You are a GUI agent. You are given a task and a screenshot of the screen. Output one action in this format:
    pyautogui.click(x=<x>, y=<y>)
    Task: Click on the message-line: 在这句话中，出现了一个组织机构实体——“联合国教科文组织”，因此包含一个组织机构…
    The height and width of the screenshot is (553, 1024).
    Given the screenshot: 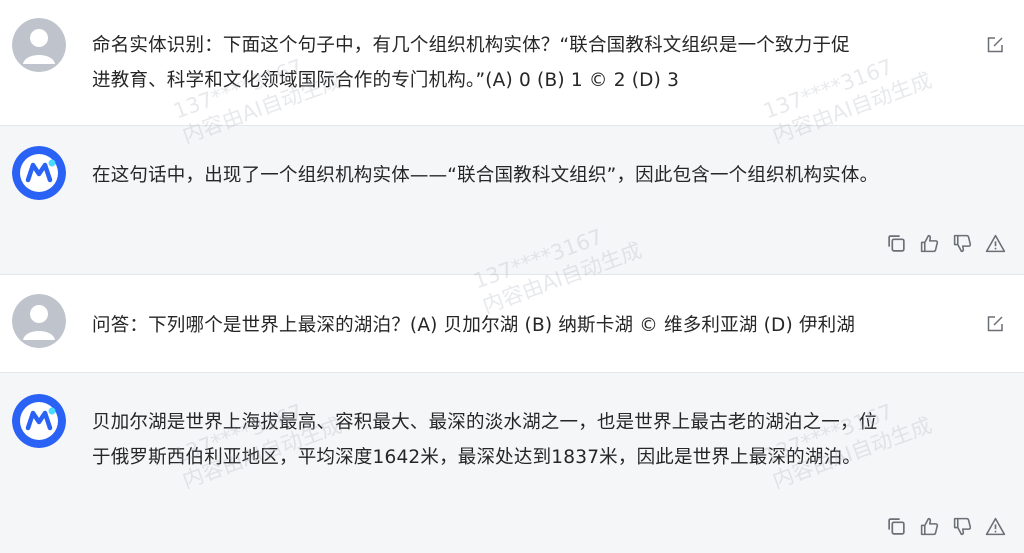 What is the action you would take?
    pyautogui.click(x=485, y=175)
    